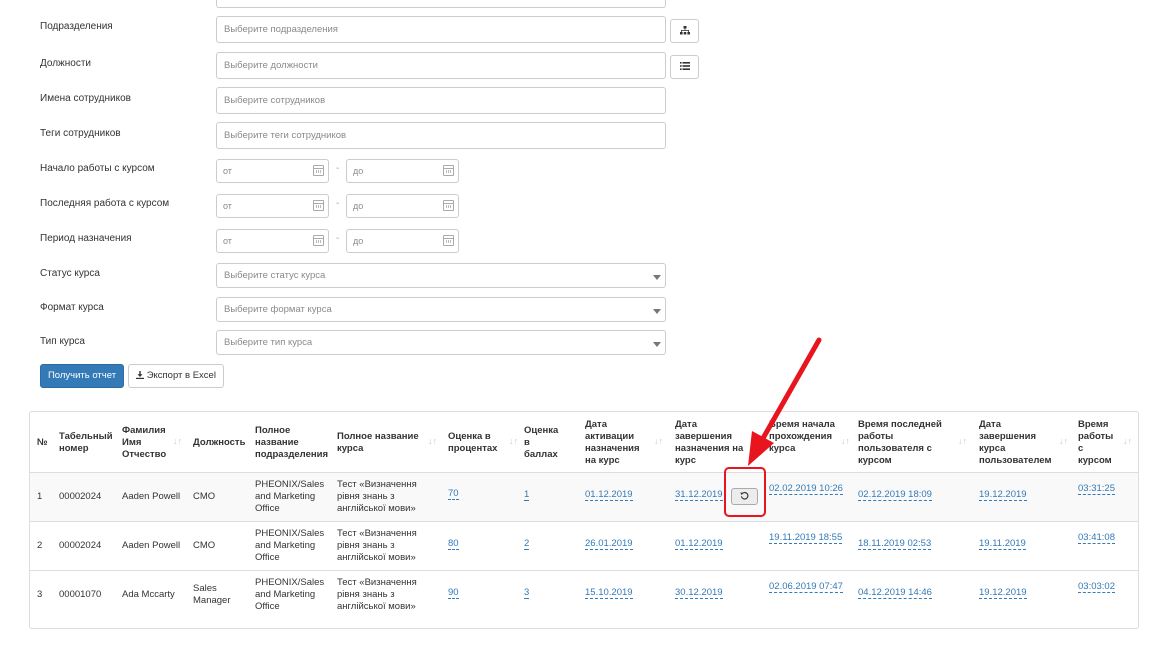 This screenshot has width=1175, height=656. What do you see at coordinates (895, 593) in the screenshot?
I see `last-work-time-link: 04.12.2019 14:46` at bounding box center [895, 593].